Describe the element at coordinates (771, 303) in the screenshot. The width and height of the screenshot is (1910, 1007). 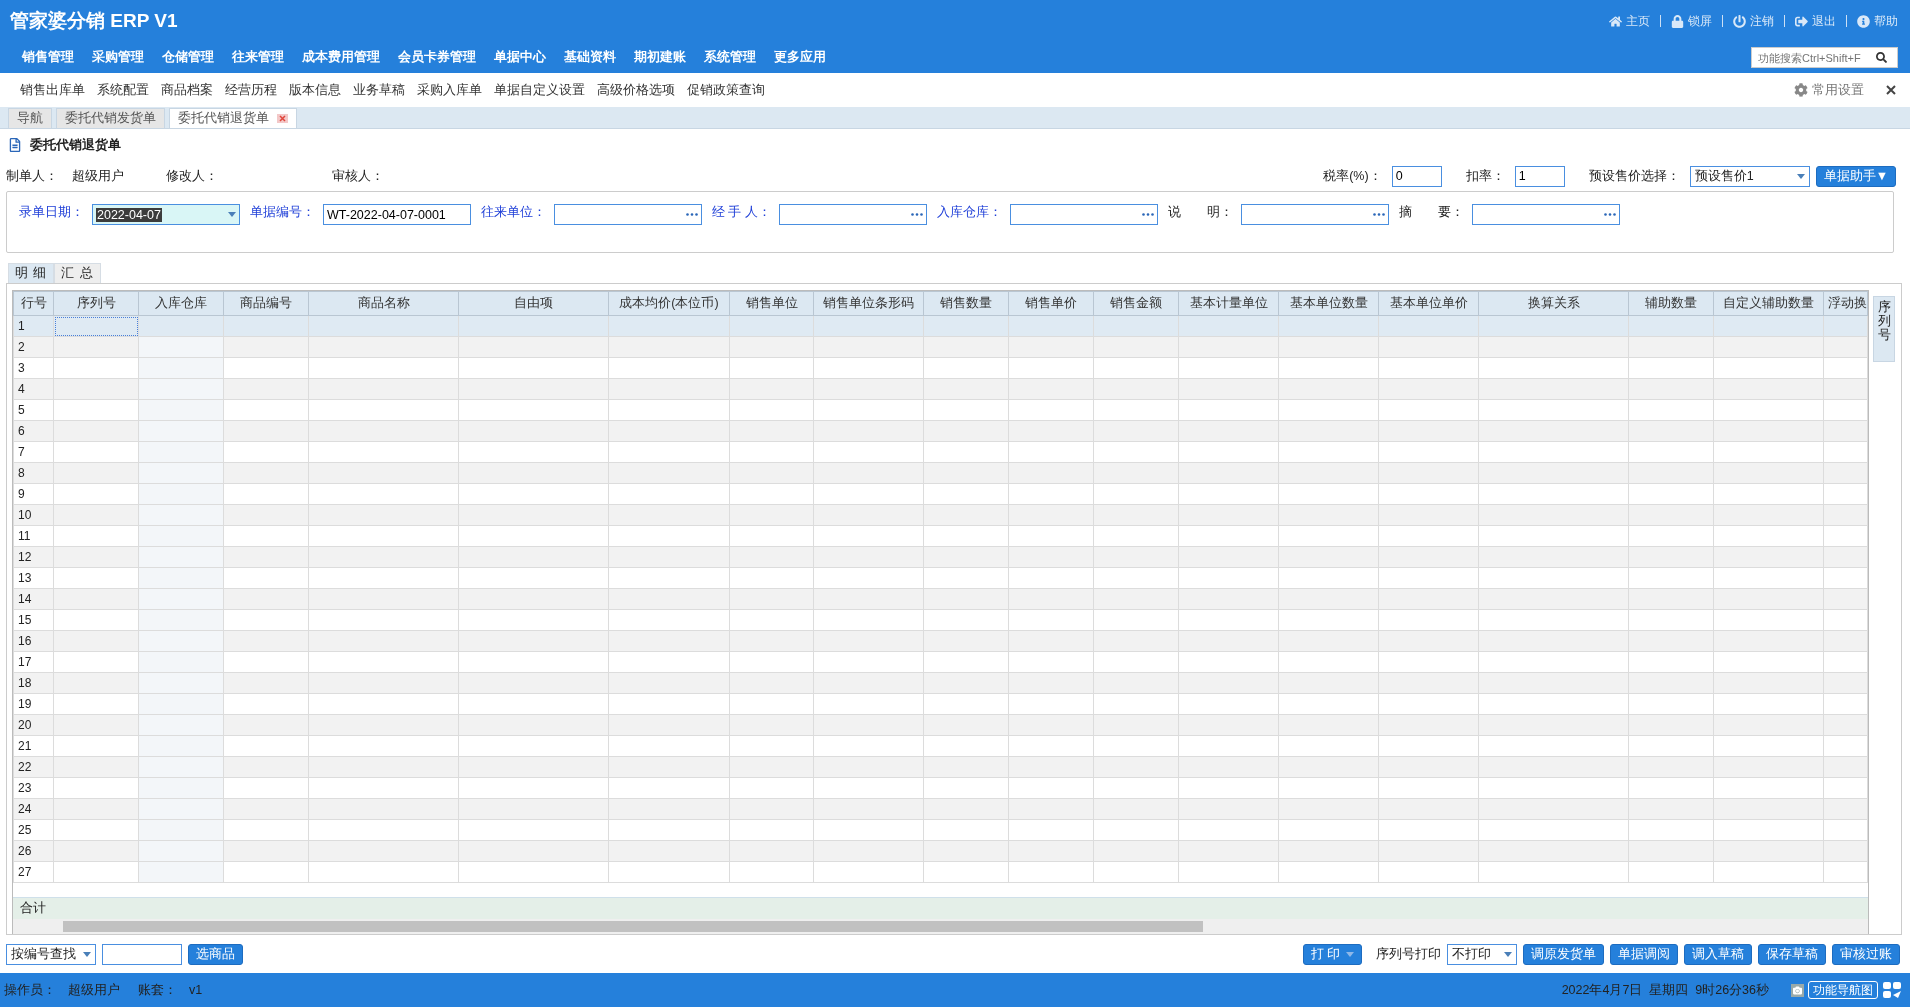
I see `column-header: 销售单位` at that location.